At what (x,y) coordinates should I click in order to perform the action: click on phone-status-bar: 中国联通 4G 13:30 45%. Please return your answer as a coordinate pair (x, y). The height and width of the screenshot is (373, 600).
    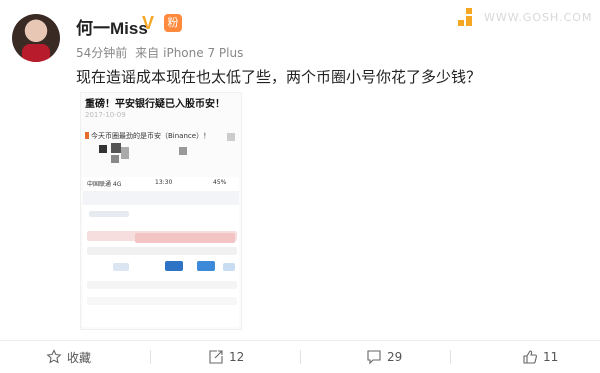
    Looking at the image, I should click on (161, 183).